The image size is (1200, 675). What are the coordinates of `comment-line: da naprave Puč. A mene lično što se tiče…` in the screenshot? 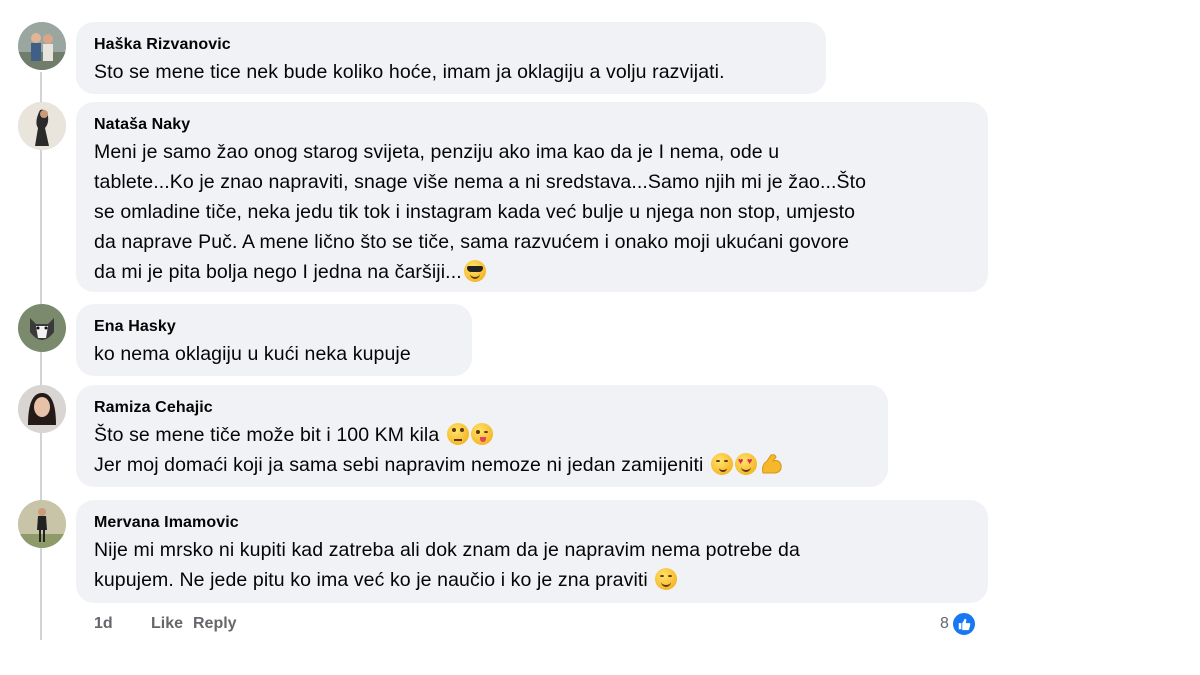 It's located at (472, 242).